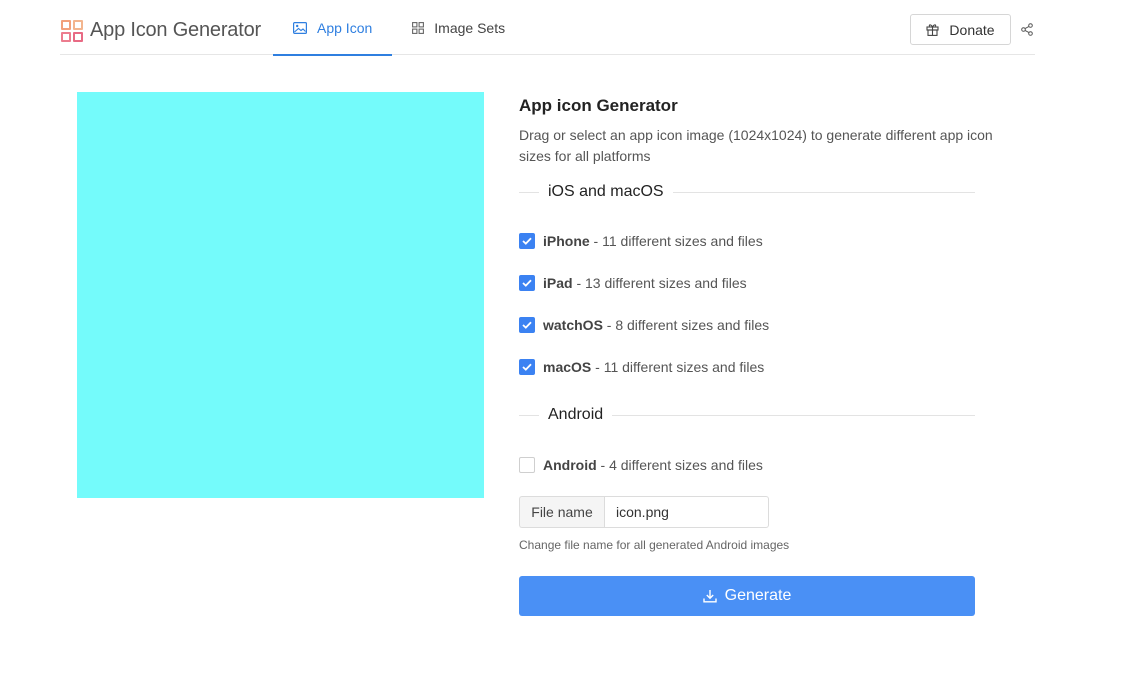  Describe the element at coordinates (175, 30) in the screenshot. I see `app-title: App Icon Generator` at that location.